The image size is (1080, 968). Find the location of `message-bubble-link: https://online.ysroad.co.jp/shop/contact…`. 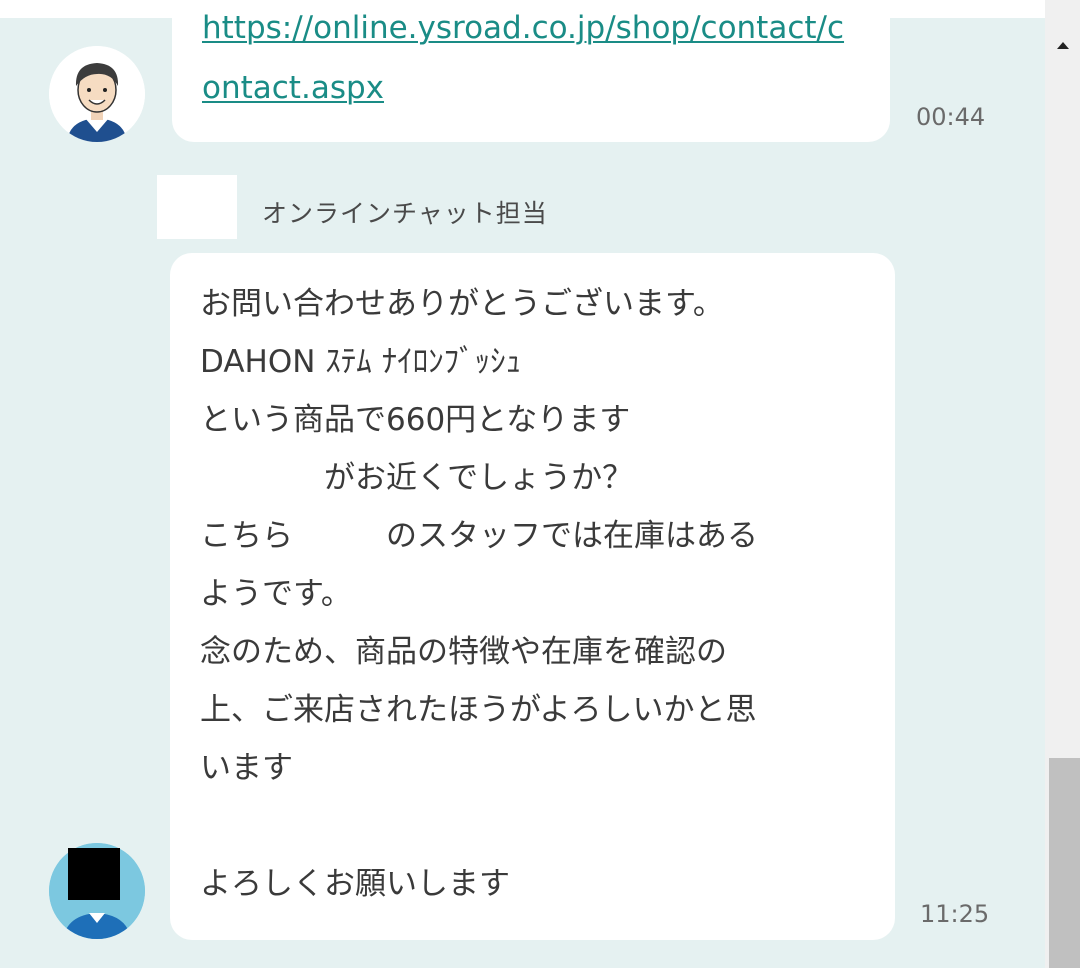

message-bubble-link: https://online.ysroad.co.jp/shop/contact… is located at coordinates (531, 71).